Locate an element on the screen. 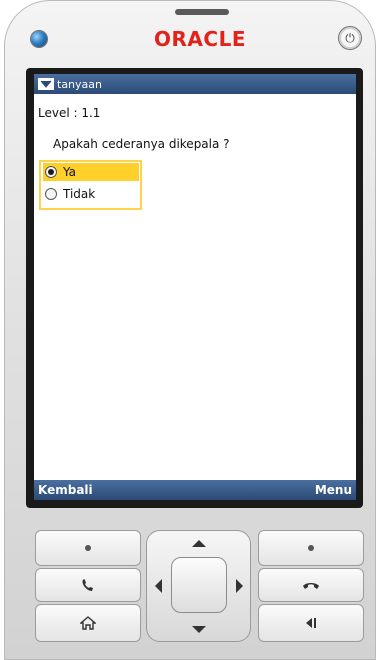  navigation-dpad is located at coordinates (198, 586).